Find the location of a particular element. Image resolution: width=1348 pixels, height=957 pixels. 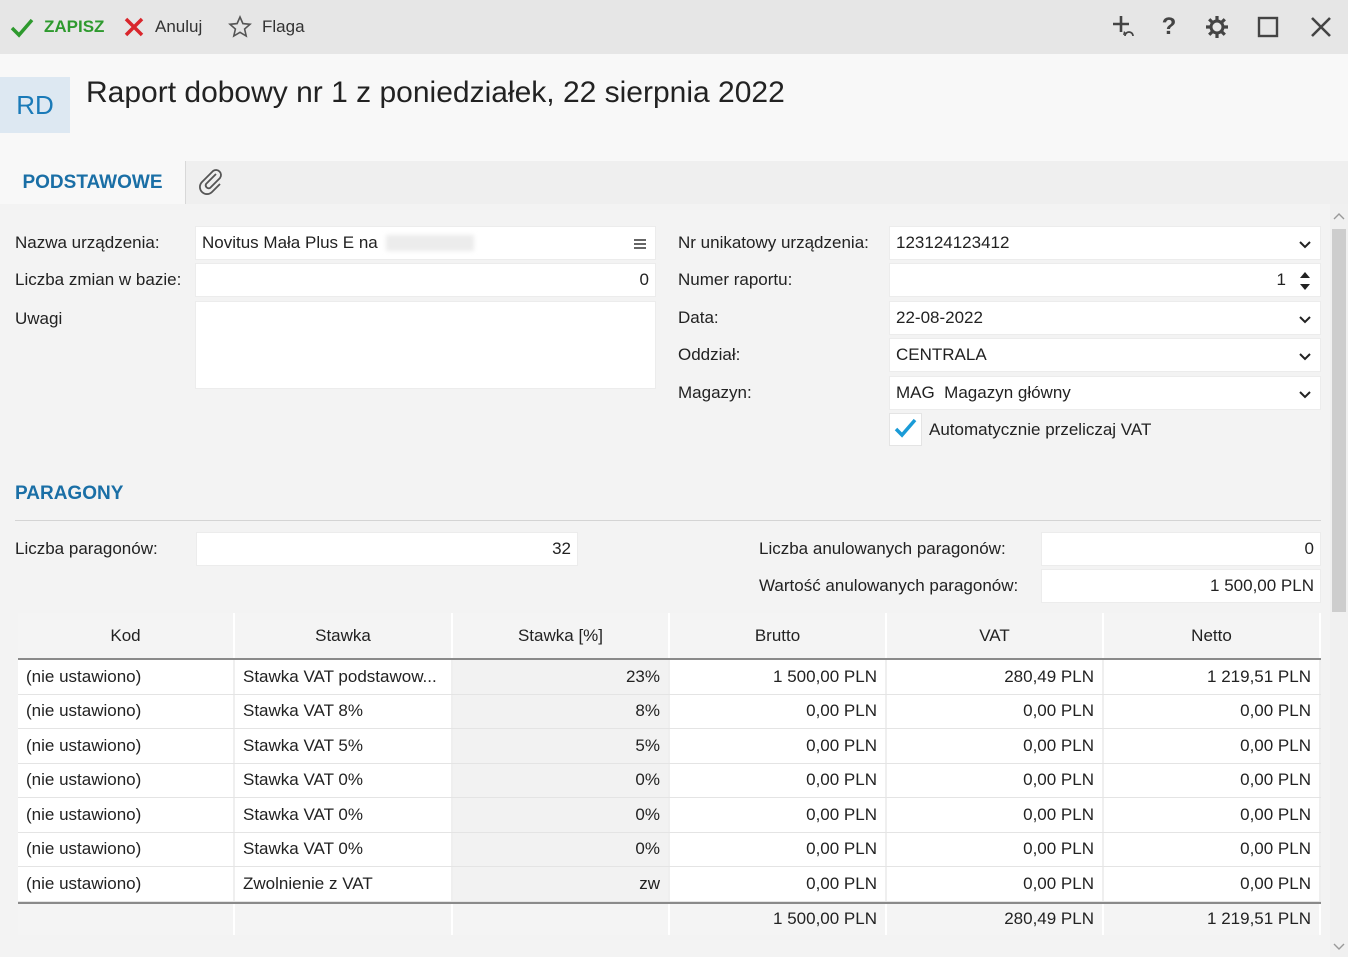

question-icon: ? is located at coordinates (1169, 27).